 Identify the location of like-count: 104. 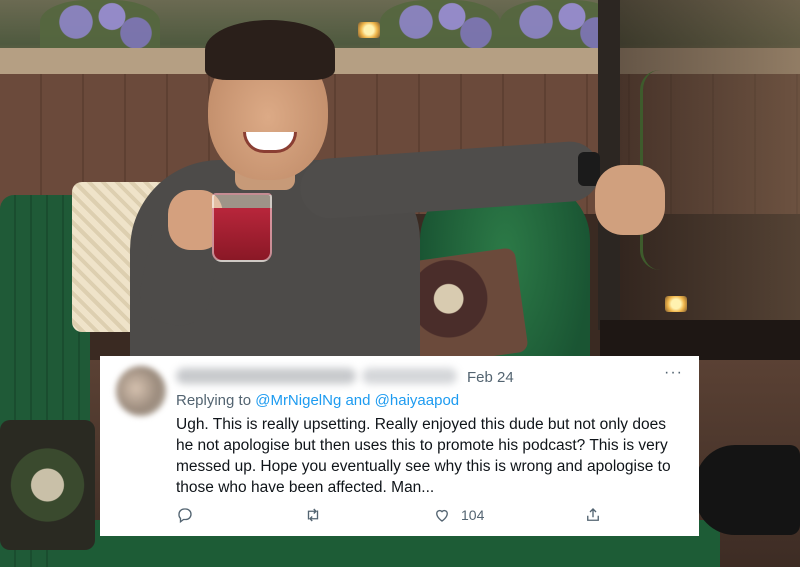
(473, 515).